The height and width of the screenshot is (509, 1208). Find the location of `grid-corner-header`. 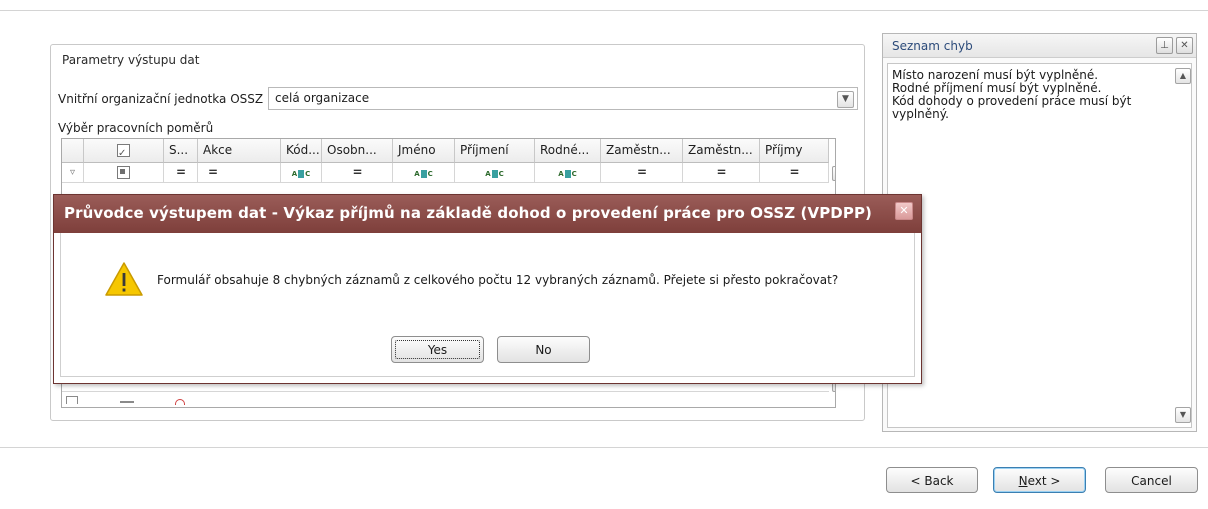

grid-corner-header is located at coordinates (73, 151).